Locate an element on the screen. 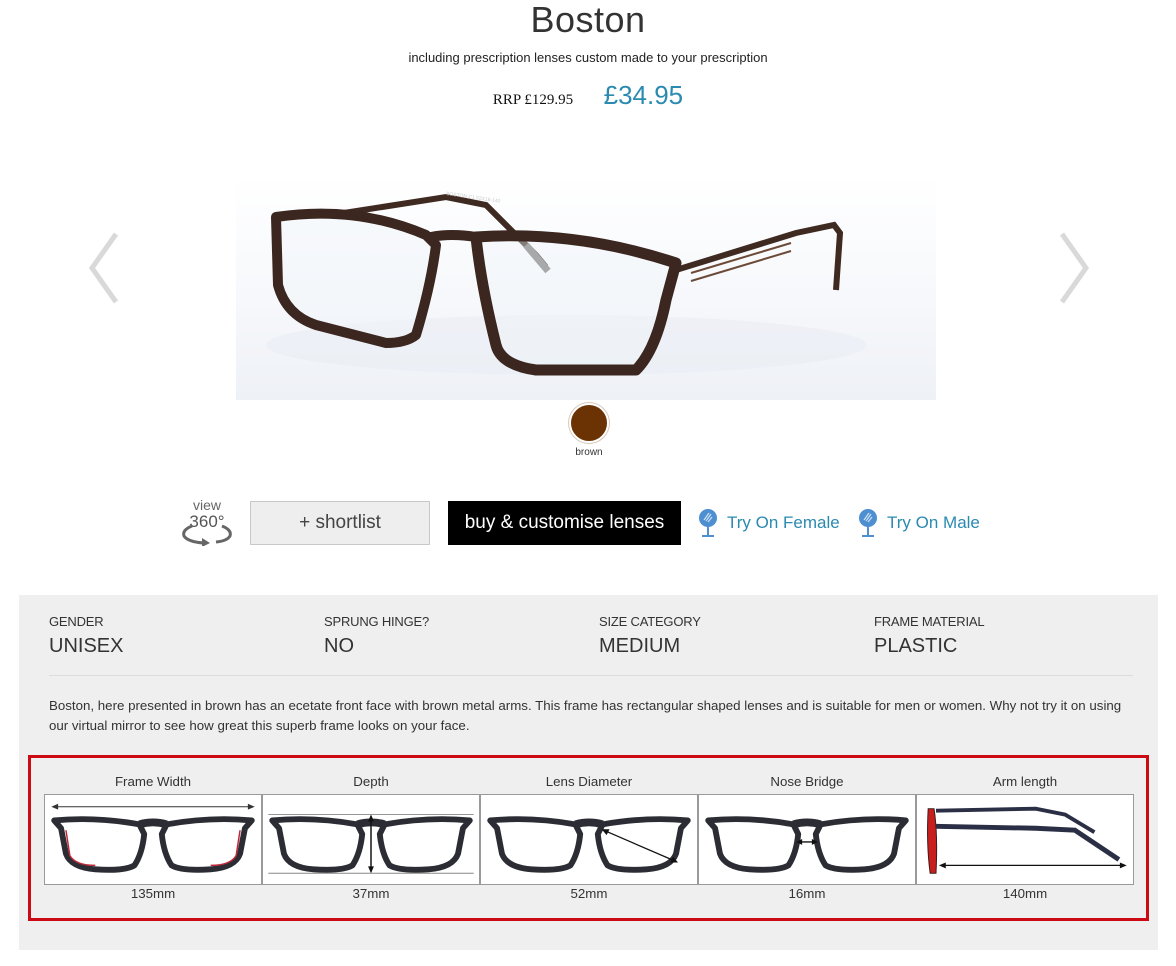 This screenshot has width=1176, height=966. glasses-photo: BOSTON C1 52X16-140 is located at coordinates (566, 283).